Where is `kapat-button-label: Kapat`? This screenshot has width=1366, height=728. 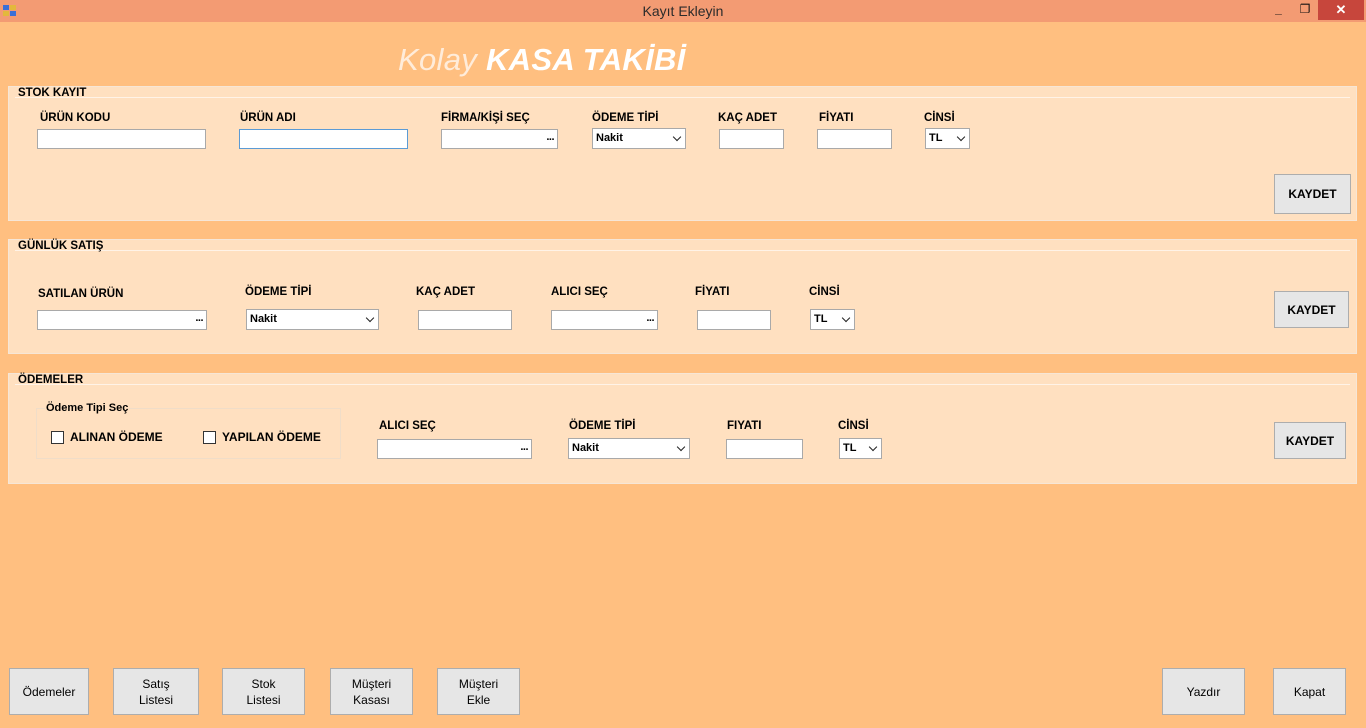 kapat-button-label: Kapat is located at coordinates (1309, 691).